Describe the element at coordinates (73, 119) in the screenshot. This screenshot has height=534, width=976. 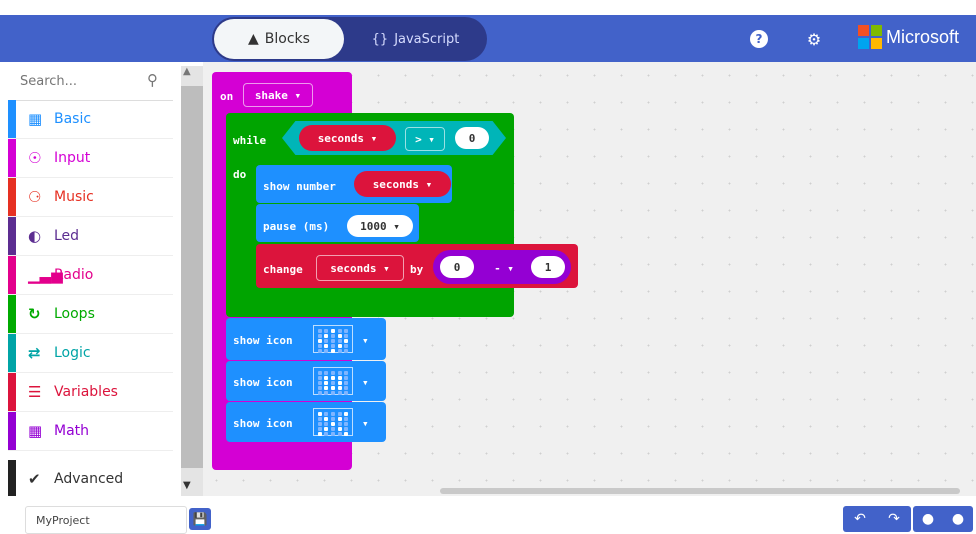
I see `category-label: Basic` at that location.